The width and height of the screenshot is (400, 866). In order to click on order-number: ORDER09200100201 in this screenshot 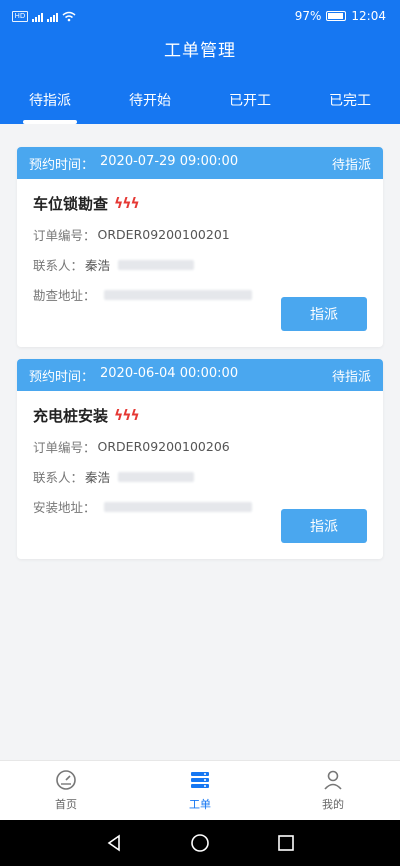, I will do `click(163, 234)`.